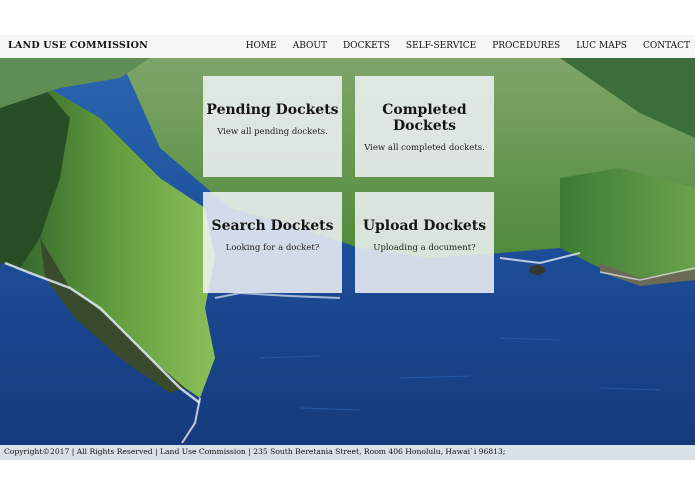  I want to click on card-description: Uploading a document?, so click(424, 248).